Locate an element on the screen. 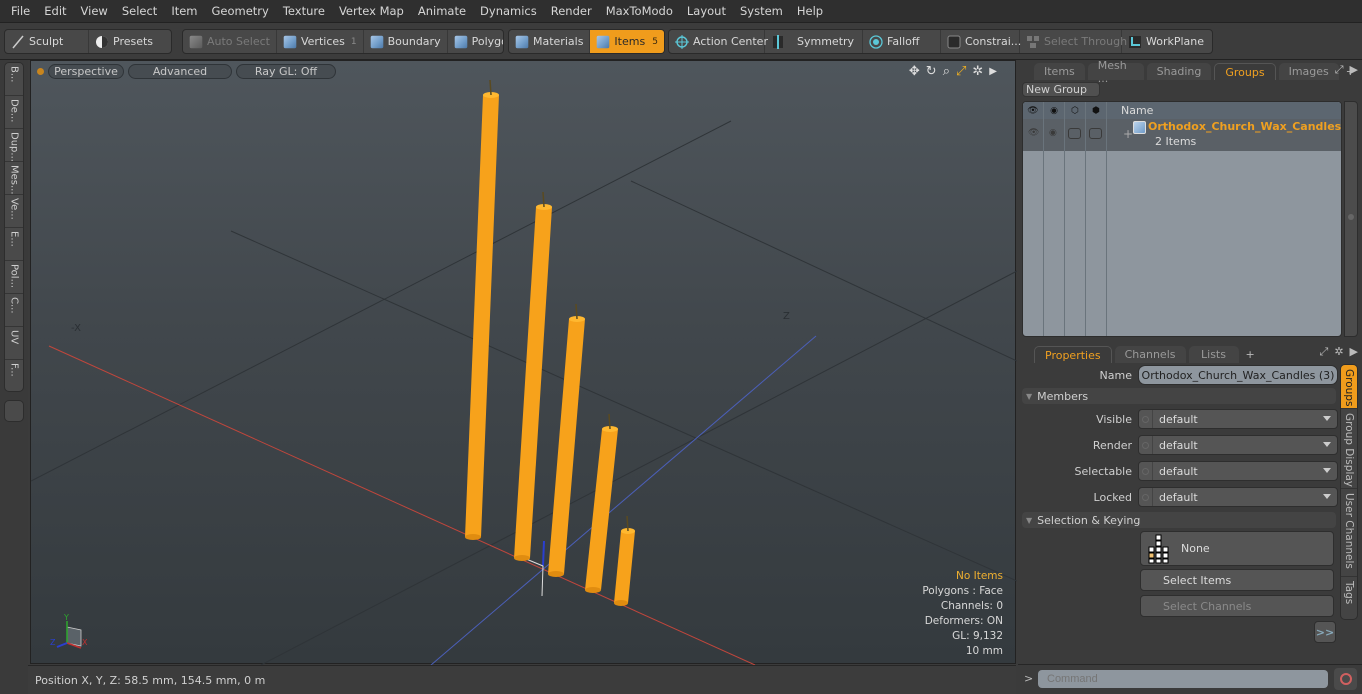  side-tab-group-display: Group Display is located at coordinates (1349, 449).